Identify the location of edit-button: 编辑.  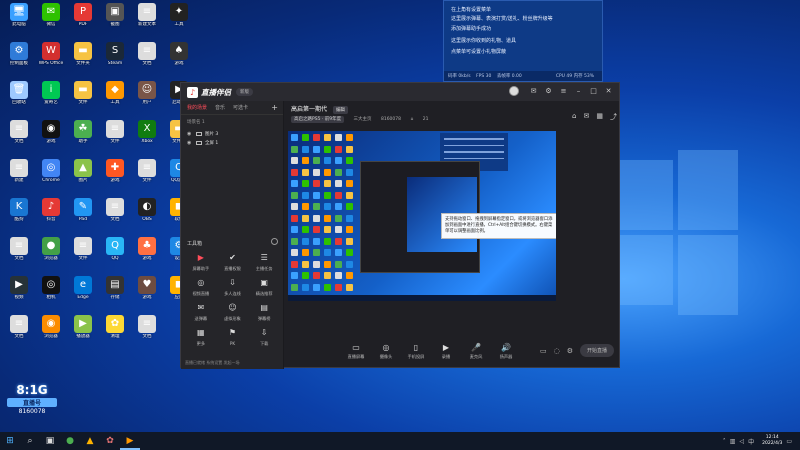
(340, 110).